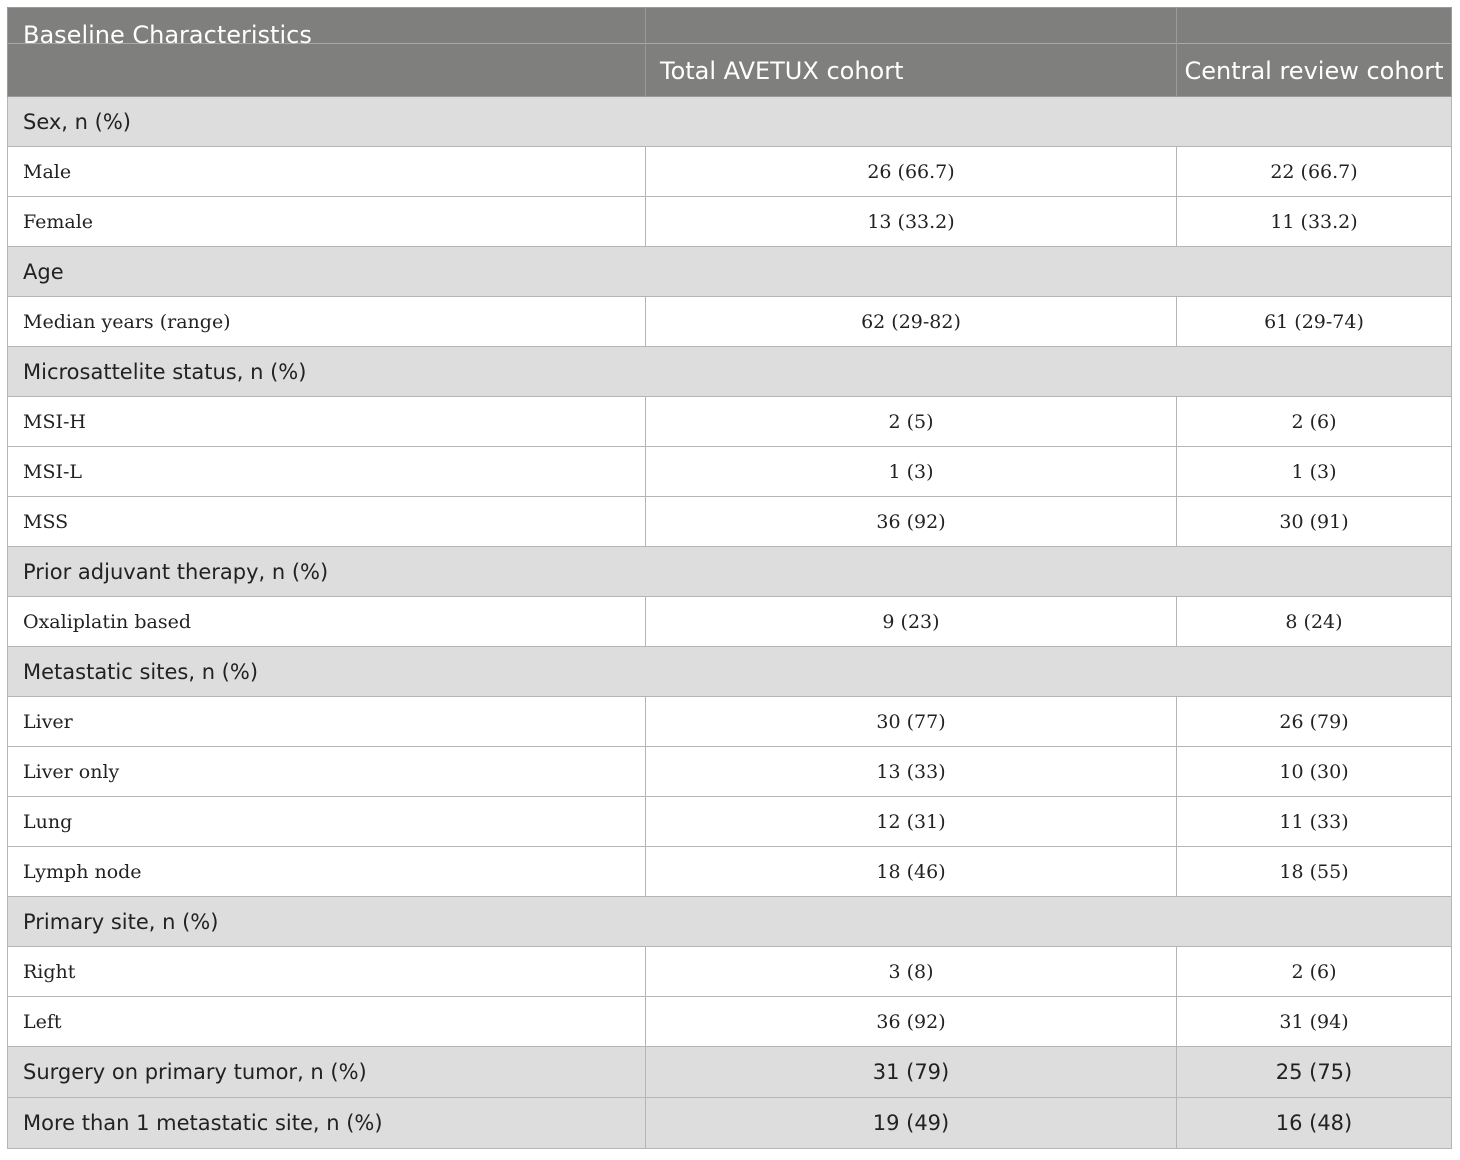 Image resolution: width=1460 pixels, height=1160 pixels. I want to click on table-row: Oxaliplatin based 9 (23) 8 (24), so click(729, 621).